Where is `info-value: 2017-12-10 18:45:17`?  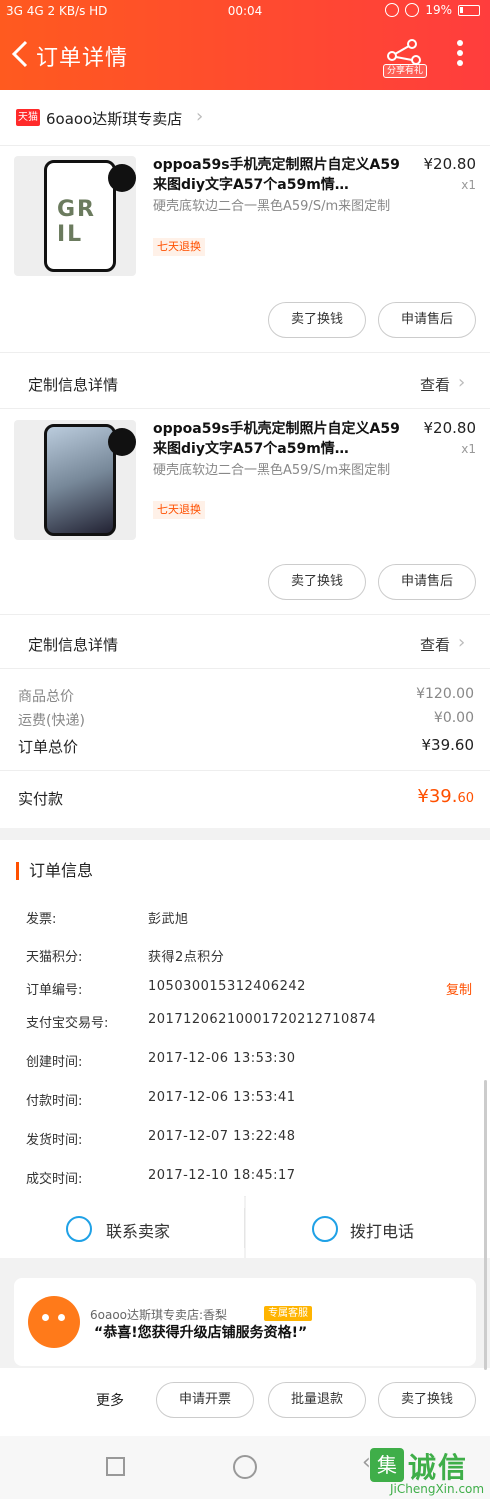 info-value: 2017-12-10 18:45:17 is located at coordinates (222, 1175).